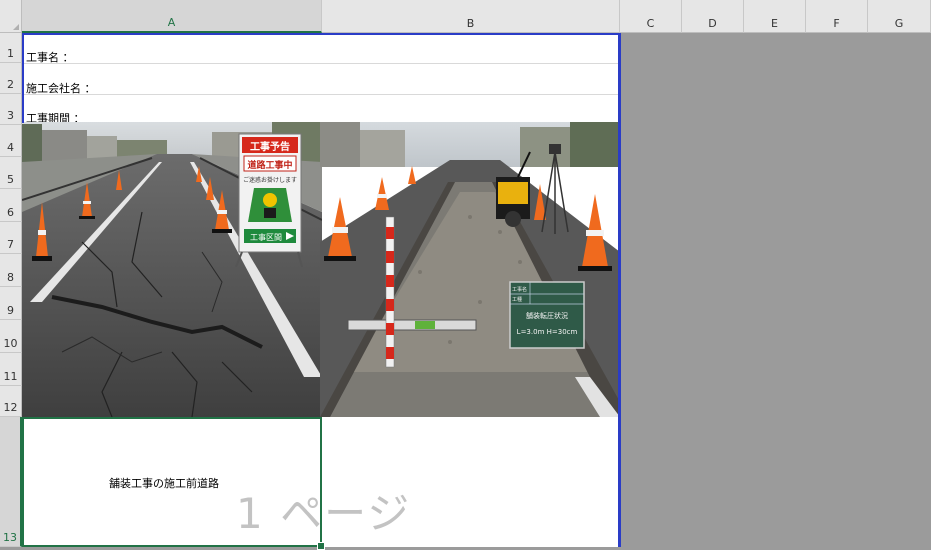 The height and width of the screenshot is (550, 931). What do you see at coordinates (50, 57) in the screenshot?
I see `cell-a1: 工事名 ：` at bounding box center [50, 57].